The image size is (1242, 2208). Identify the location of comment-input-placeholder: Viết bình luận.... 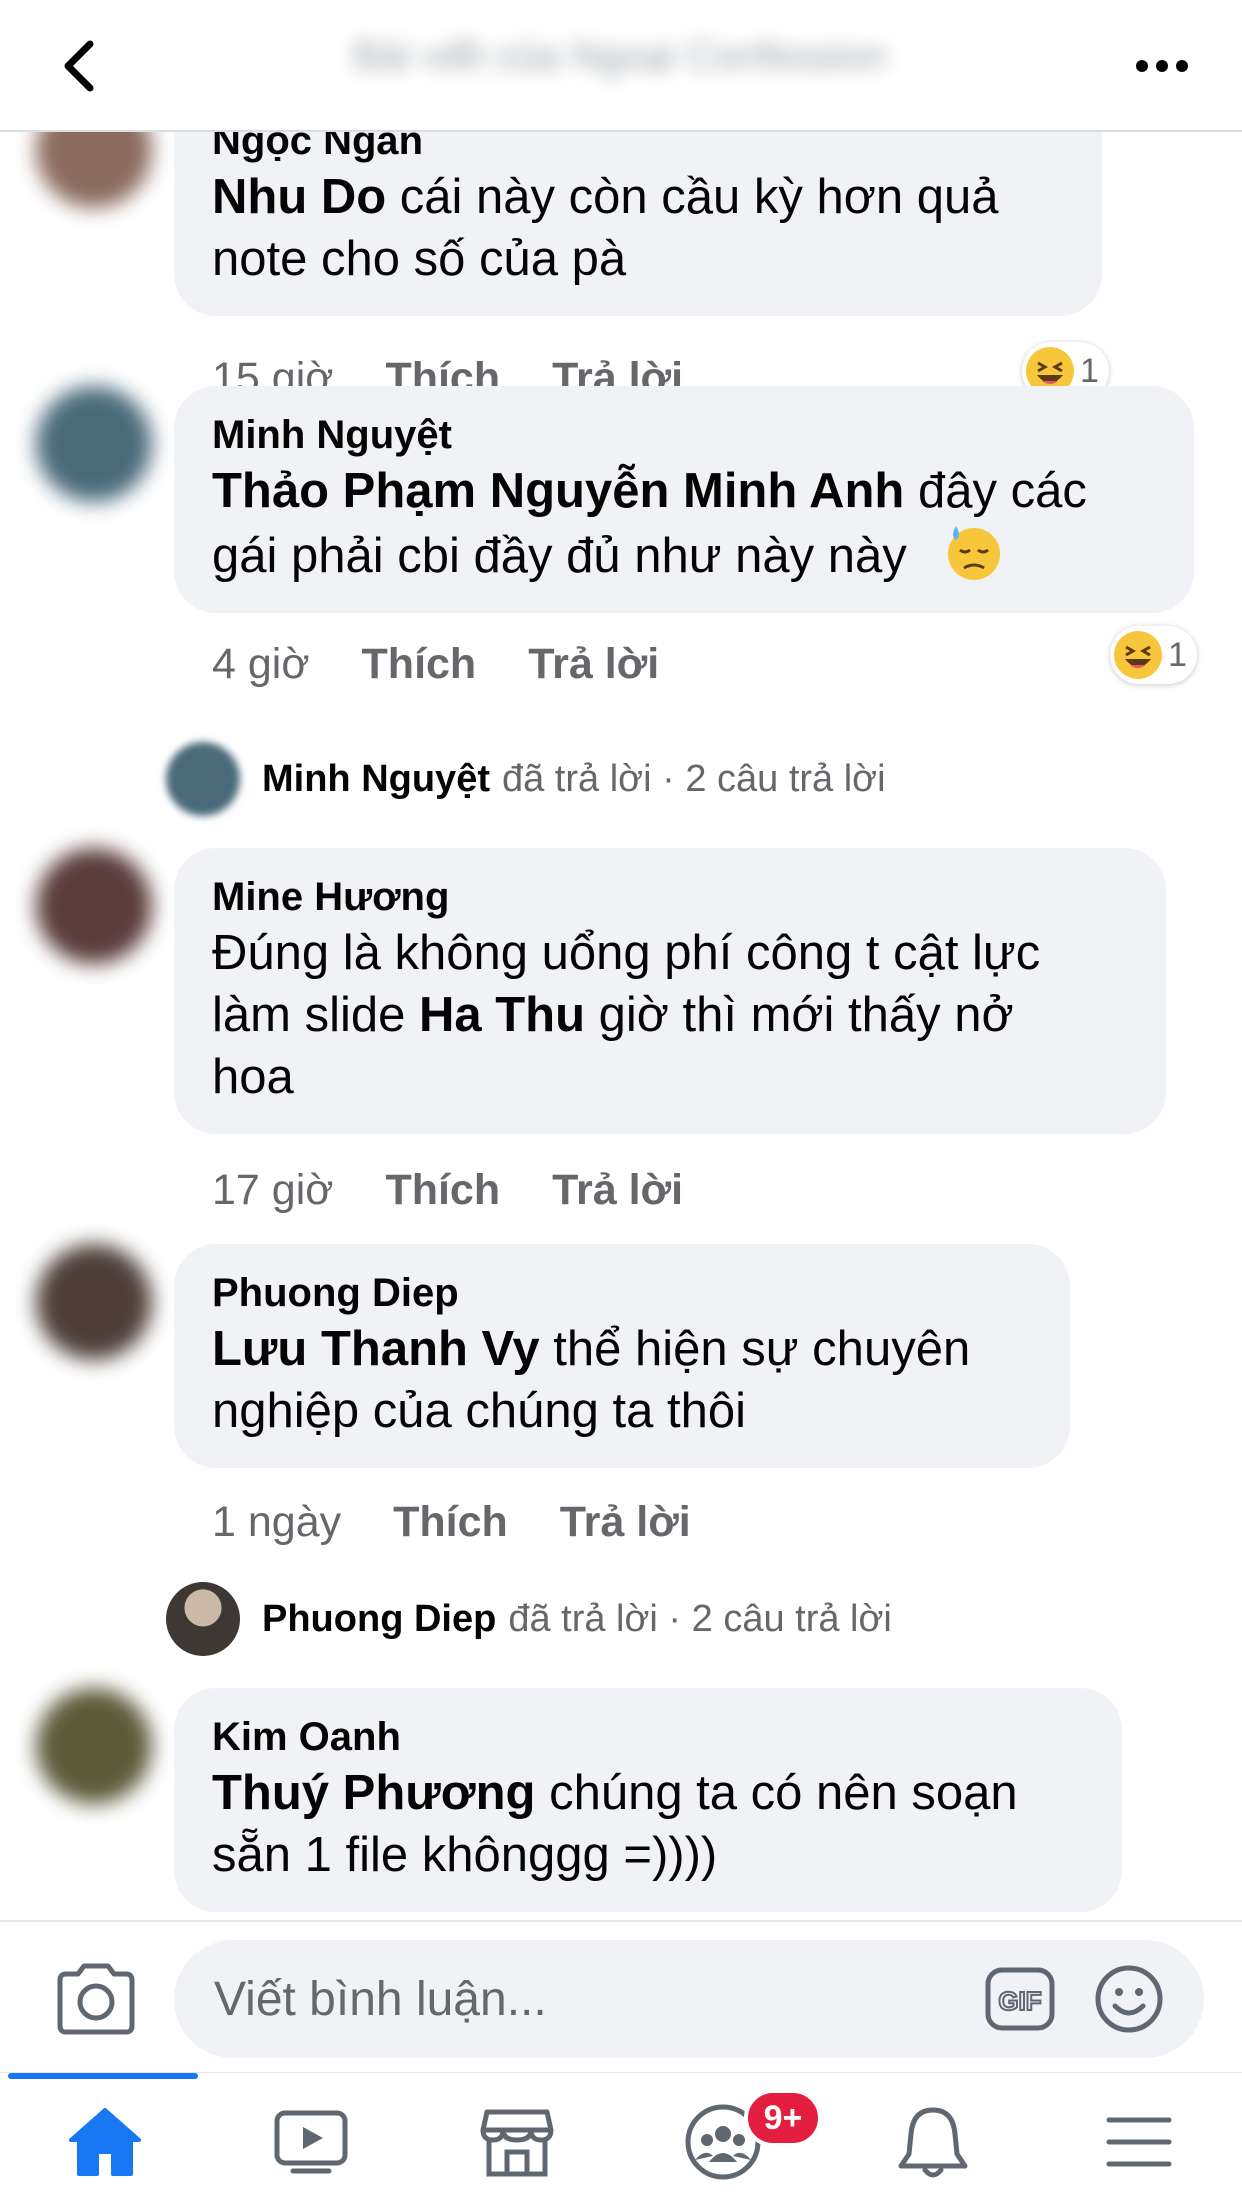
(380, 1999).